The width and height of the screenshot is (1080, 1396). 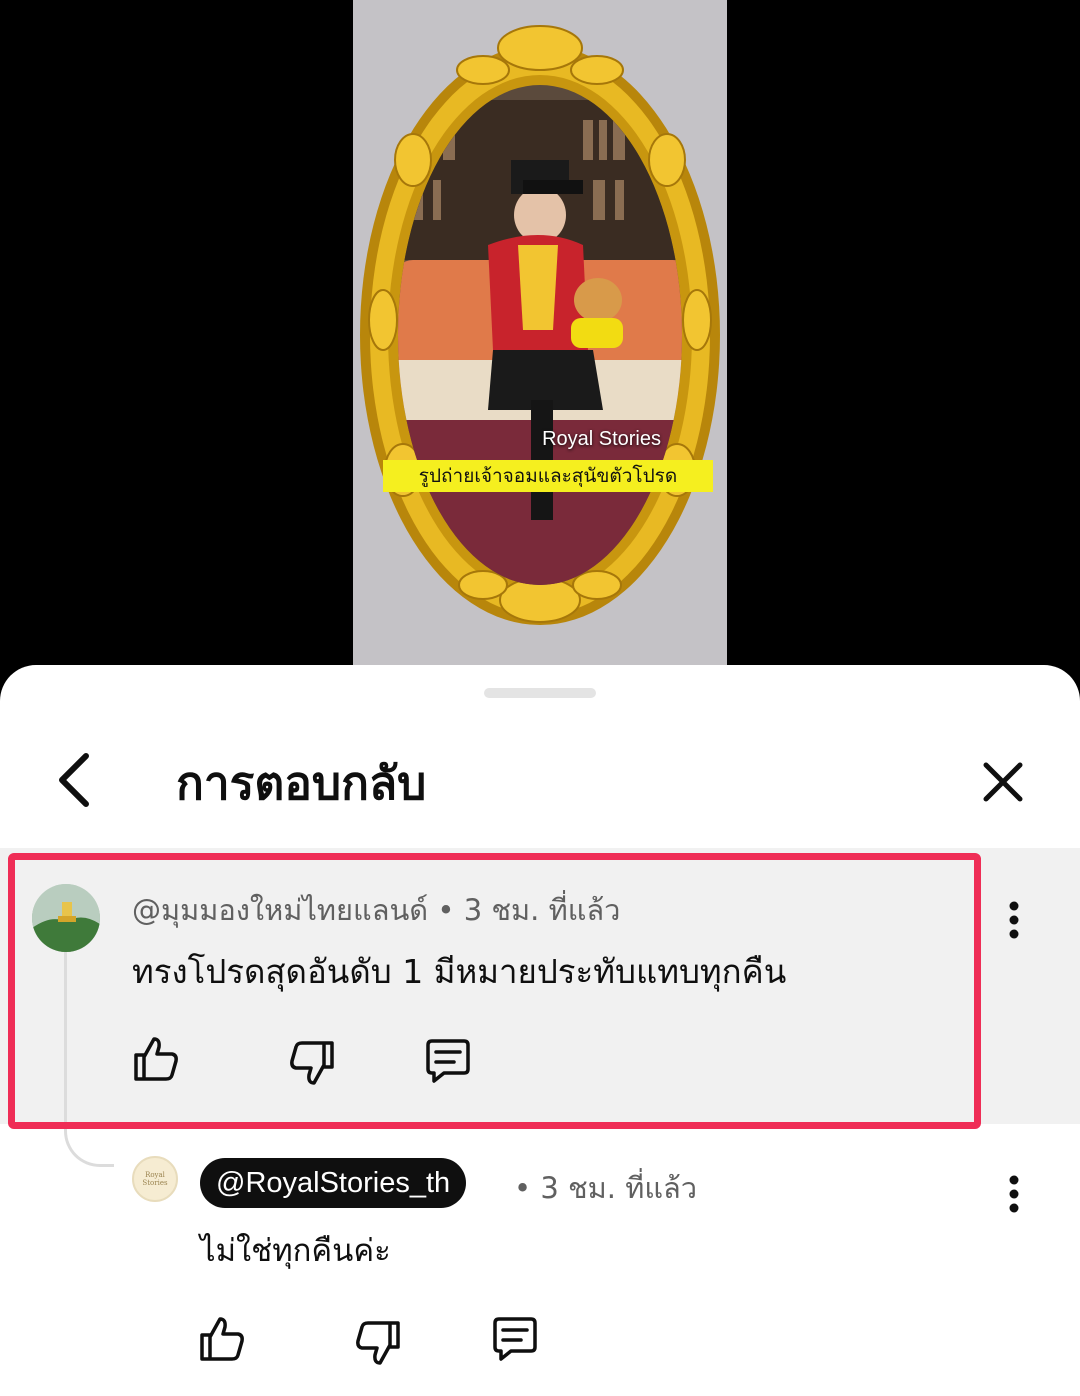 What do you see at coordinates (333, 1183) in the screenshot?
I see `channel-owner-badge: @RoyalStories_th` at bounding box center [333, 1183].